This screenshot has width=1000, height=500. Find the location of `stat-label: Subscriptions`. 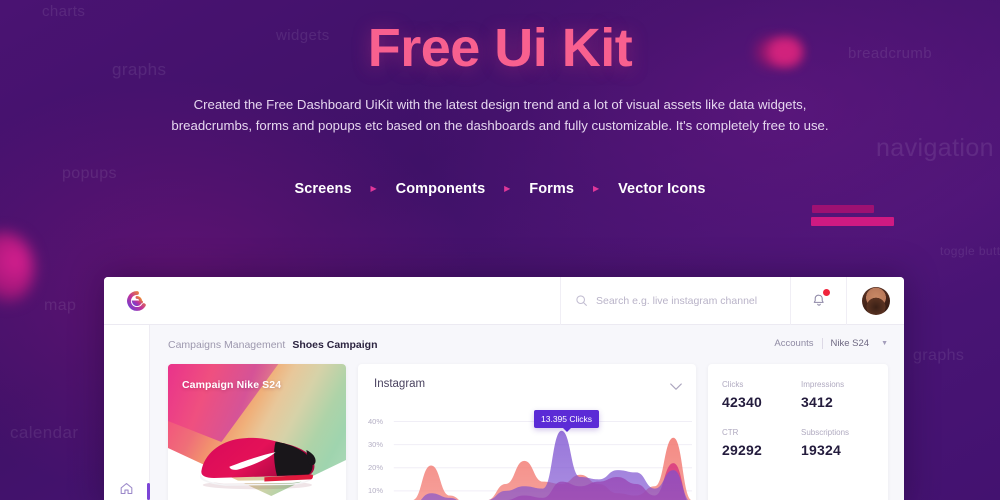

stat-label: Subscriptions is located at coordinates (825, 432).